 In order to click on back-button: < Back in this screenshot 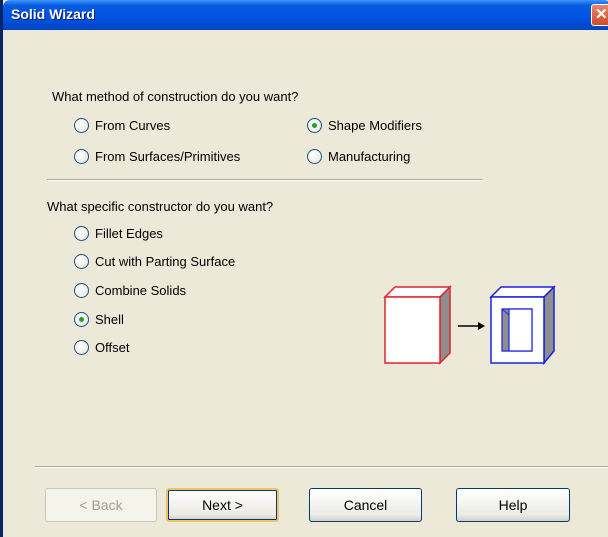, I will do `click(101, 505)`.